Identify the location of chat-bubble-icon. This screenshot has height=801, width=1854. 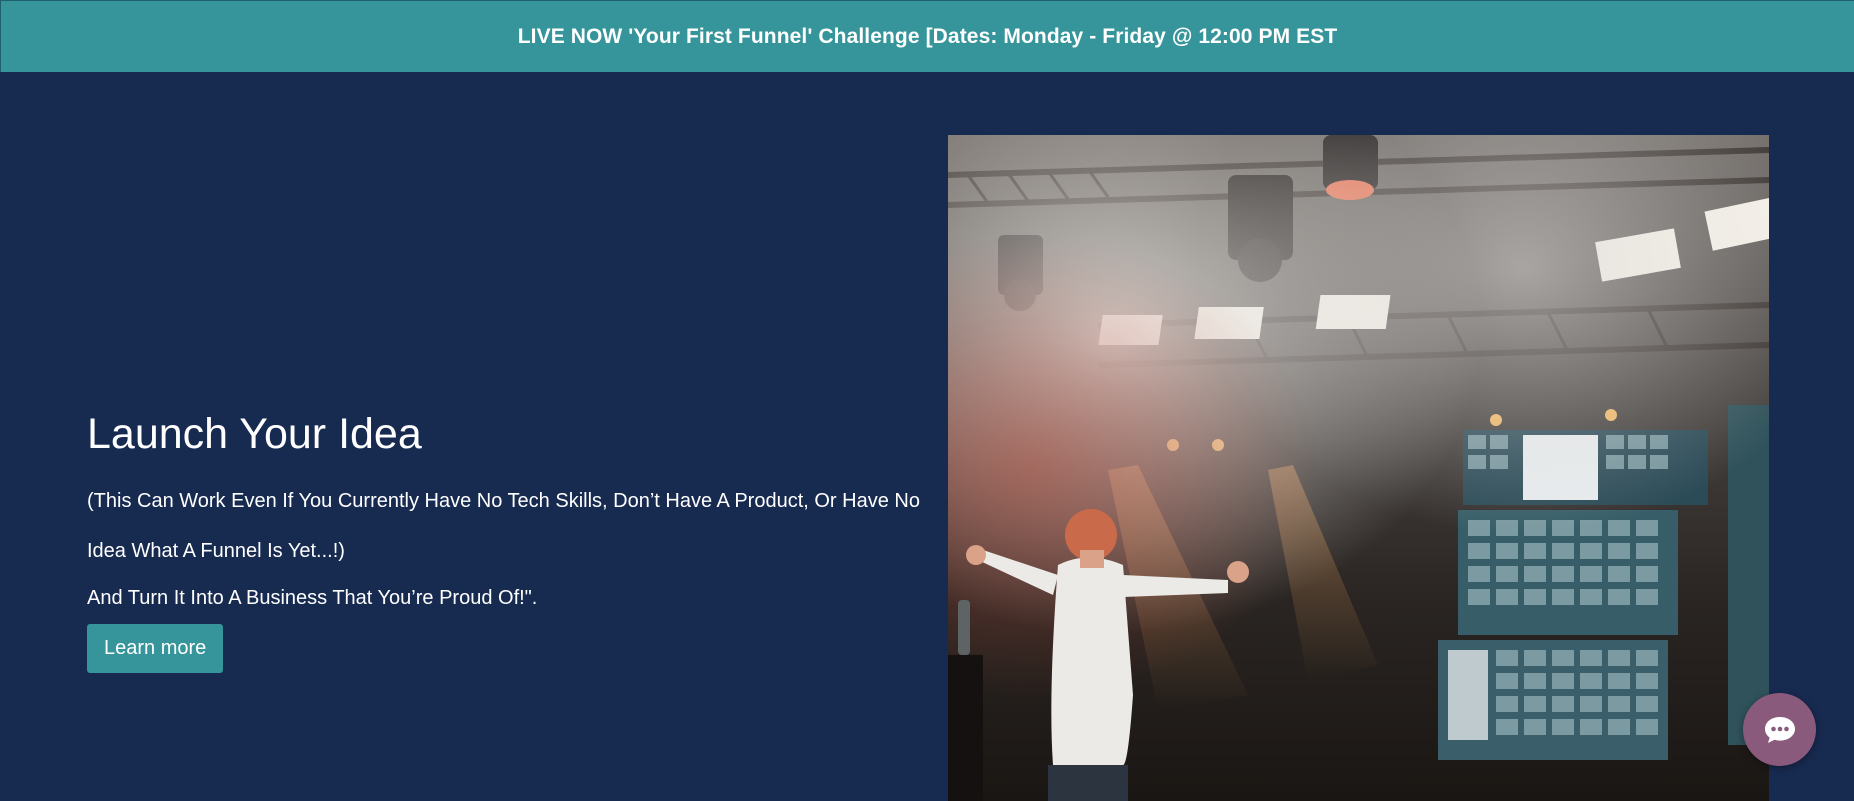
(1779, 729).